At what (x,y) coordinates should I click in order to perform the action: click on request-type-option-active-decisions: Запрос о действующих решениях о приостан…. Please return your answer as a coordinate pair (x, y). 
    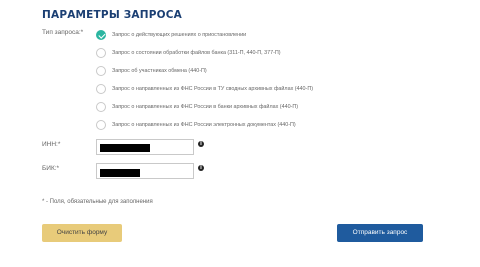
    Looking at the image, I should click on (246, 35).